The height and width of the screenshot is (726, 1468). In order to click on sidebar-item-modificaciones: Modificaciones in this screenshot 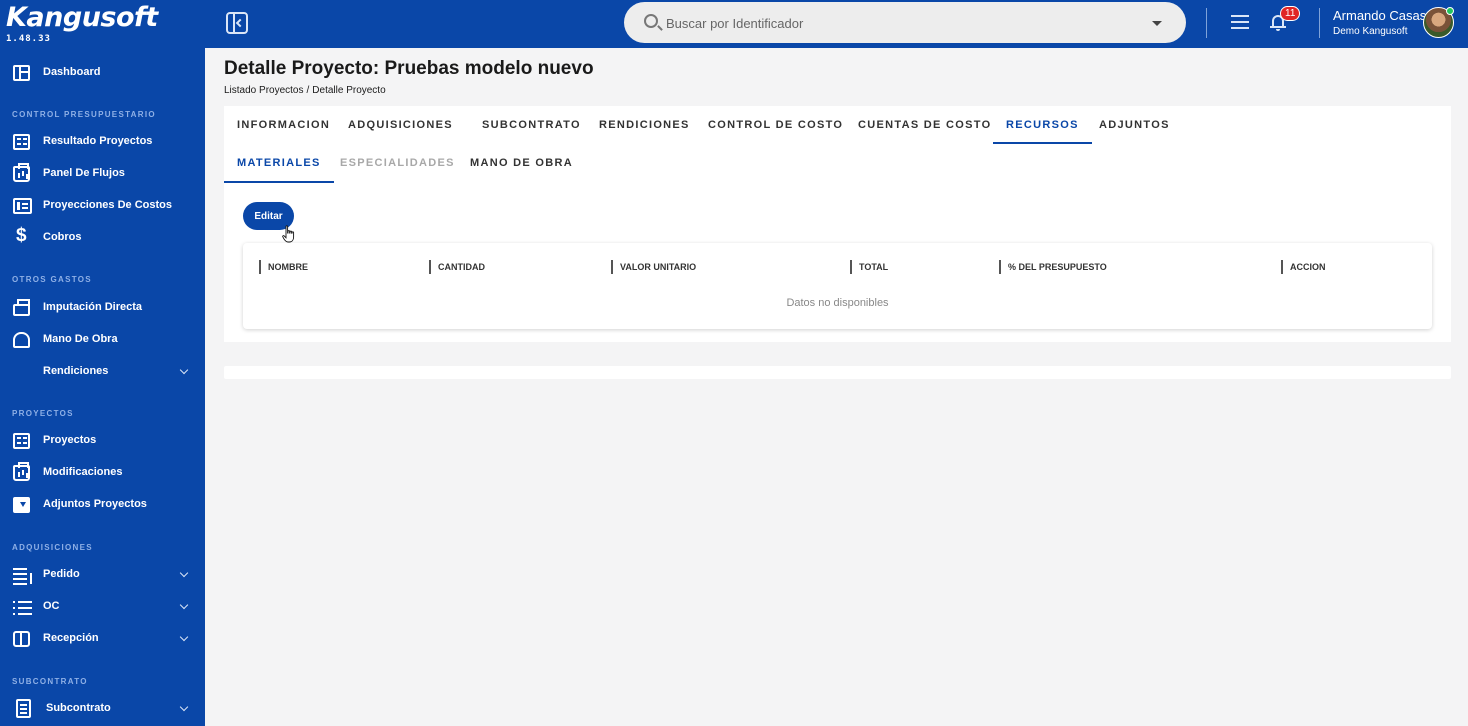, I will do `click(102, 473)`.